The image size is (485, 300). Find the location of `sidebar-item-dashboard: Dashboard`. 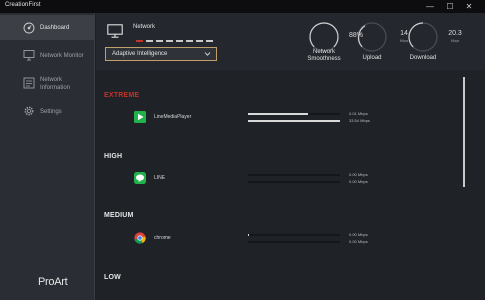

sidebar-item-dashboard: Dashboard is located at coordinates (47, 27).